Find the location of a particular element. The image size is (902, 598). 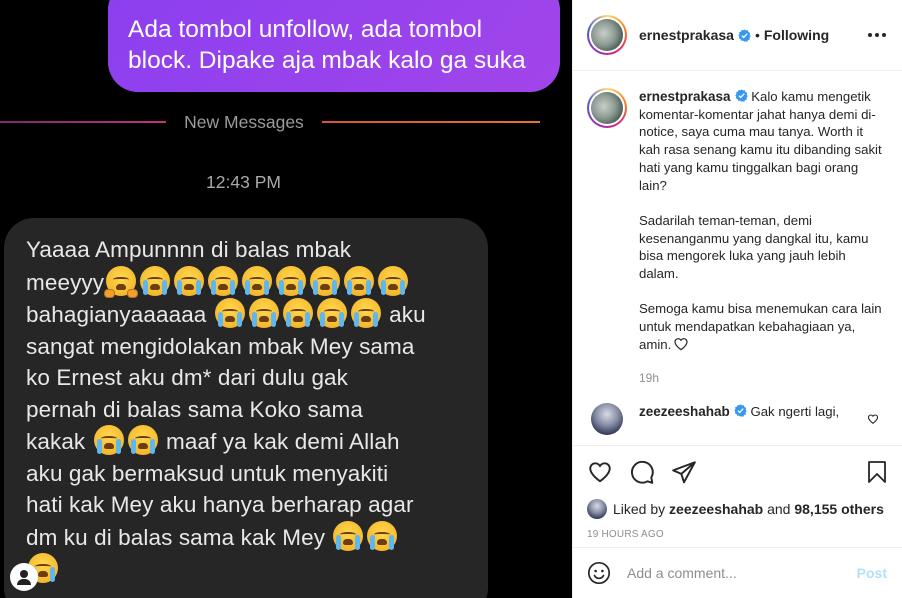

incoming-text: bahagianyaaaaaa is located at coordinates (116, 314).